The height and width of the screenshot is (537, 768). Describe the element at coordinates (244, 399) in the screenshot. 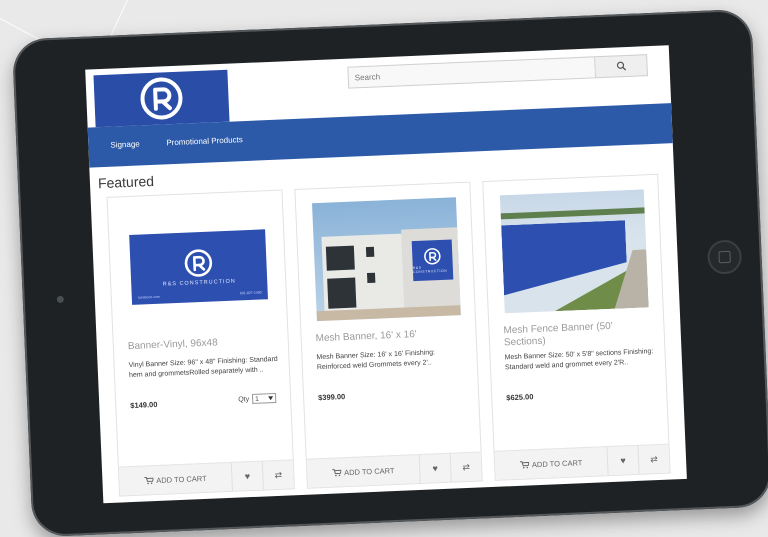

I see `qty-label: Qty` at that location.